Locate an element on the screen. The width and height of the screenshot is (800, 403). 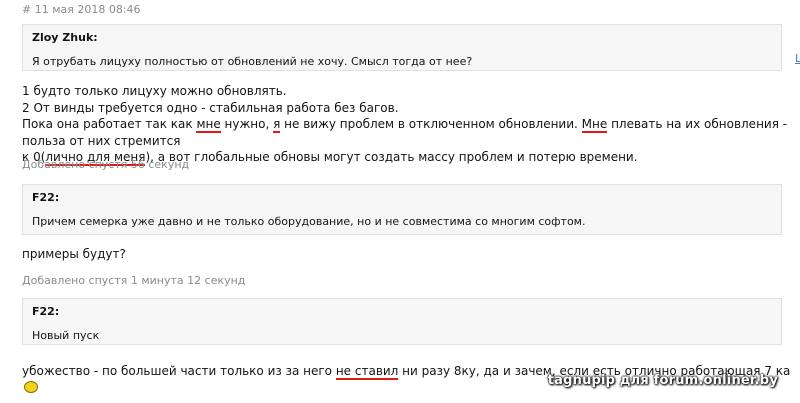
text-fragment: нужно, is located at coordinates (247, 124).